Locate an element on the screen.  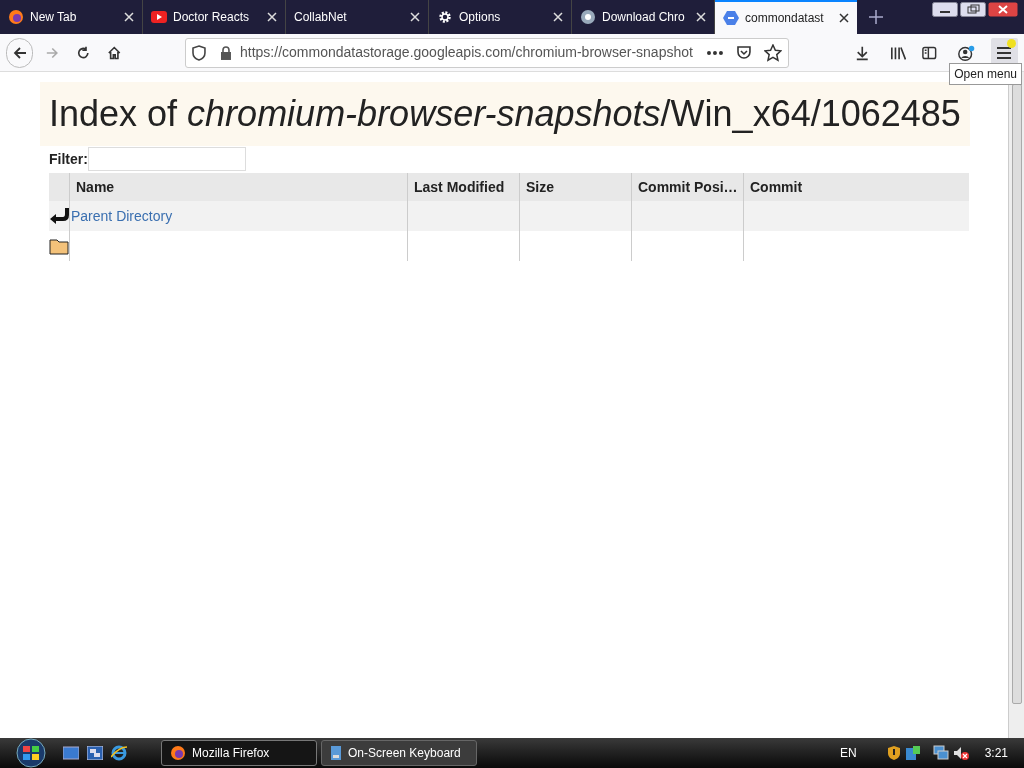
close-icon is located at coordinates (844, 18).